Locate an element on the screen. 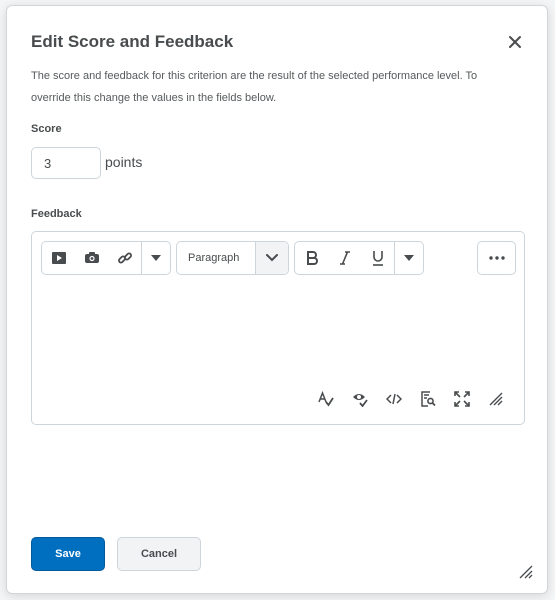 The width and height of the screenshot is (555, 600). source-code-icon is located at coordinates (394, 399).